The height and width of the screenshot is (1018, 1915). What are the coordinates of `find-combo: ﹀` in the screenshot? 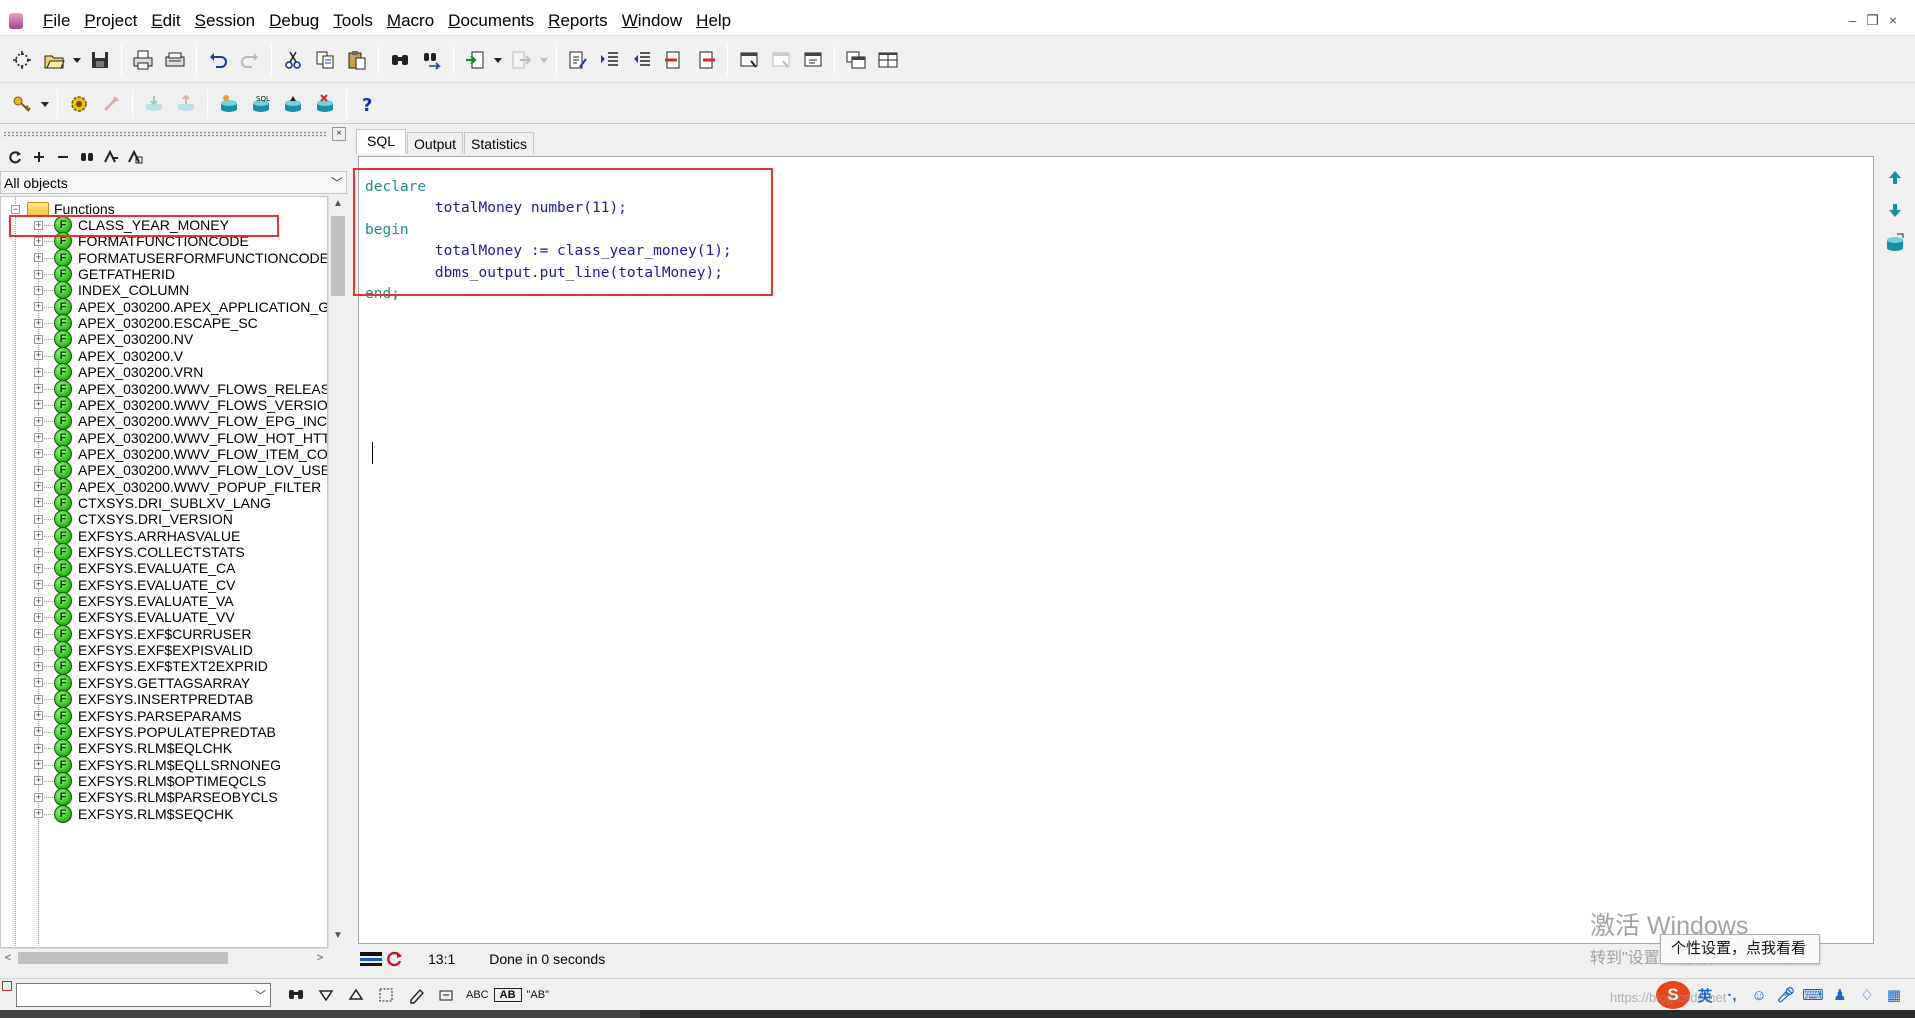 It's located at (143, 994).